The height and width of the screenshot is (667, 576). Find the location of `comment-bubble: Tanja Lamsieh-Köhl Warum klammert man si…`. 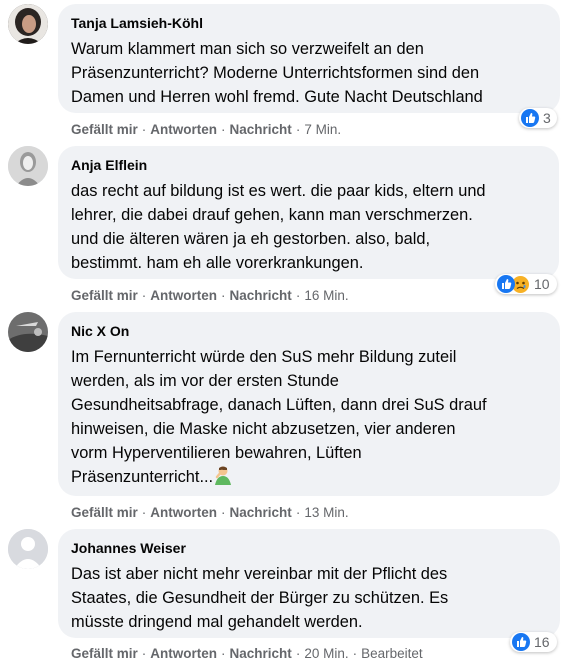

comment-bubble: Tanja Lamsieh-Köhl Warum klammert man si… is located at coordinates (309, 58).